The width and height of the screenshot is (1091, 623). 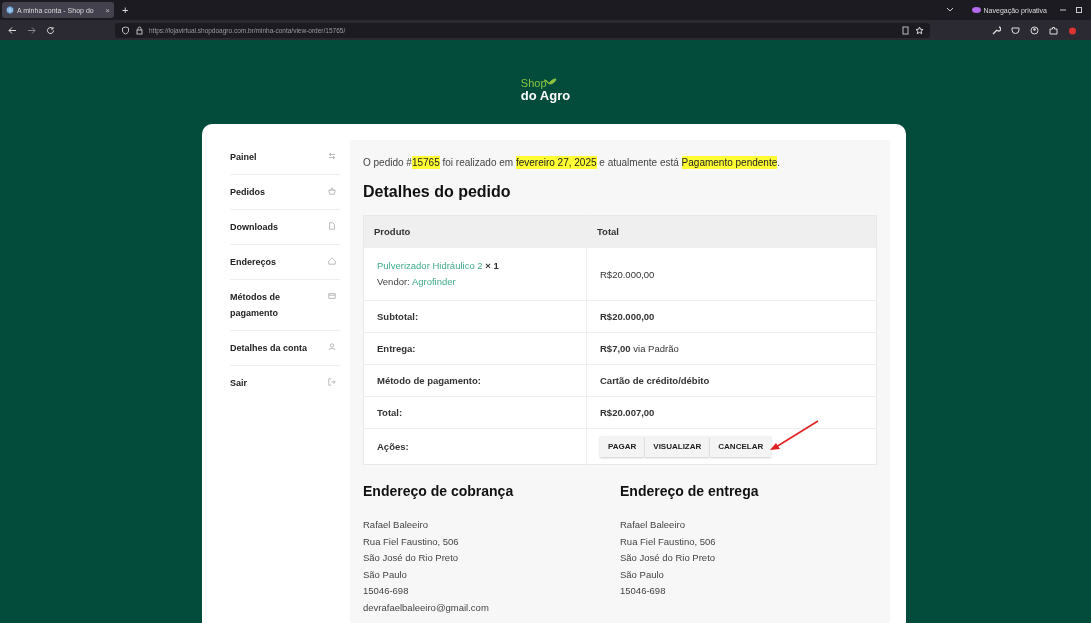 I want to click on mask-icon, so click(x=976, y=10).